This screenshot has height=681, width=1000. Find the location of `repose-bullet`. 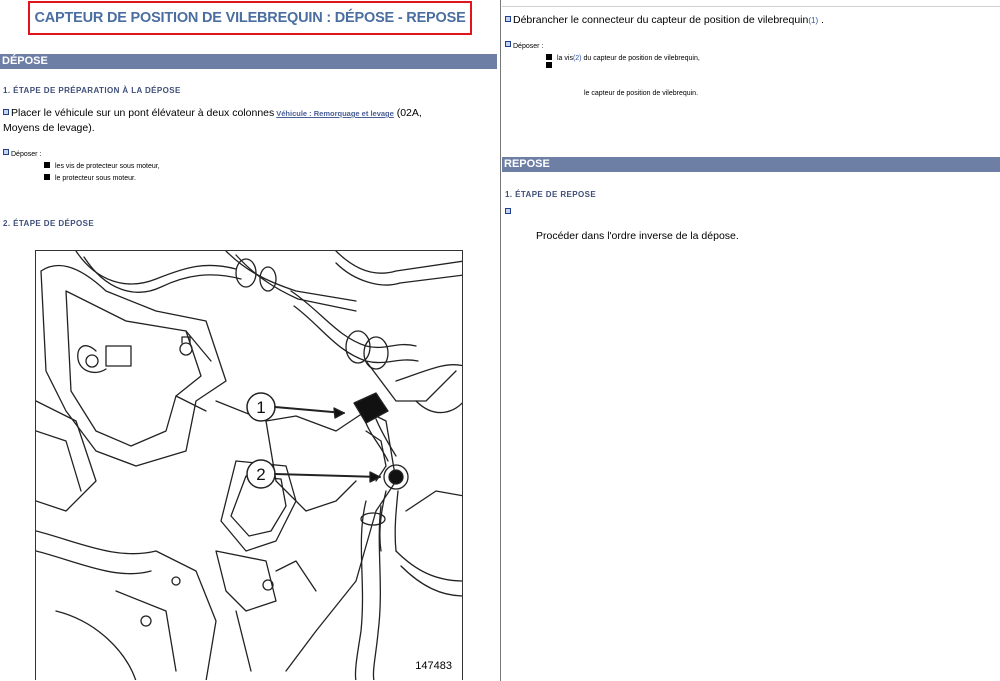

repose-bullet is located at coordinates (509, 213).